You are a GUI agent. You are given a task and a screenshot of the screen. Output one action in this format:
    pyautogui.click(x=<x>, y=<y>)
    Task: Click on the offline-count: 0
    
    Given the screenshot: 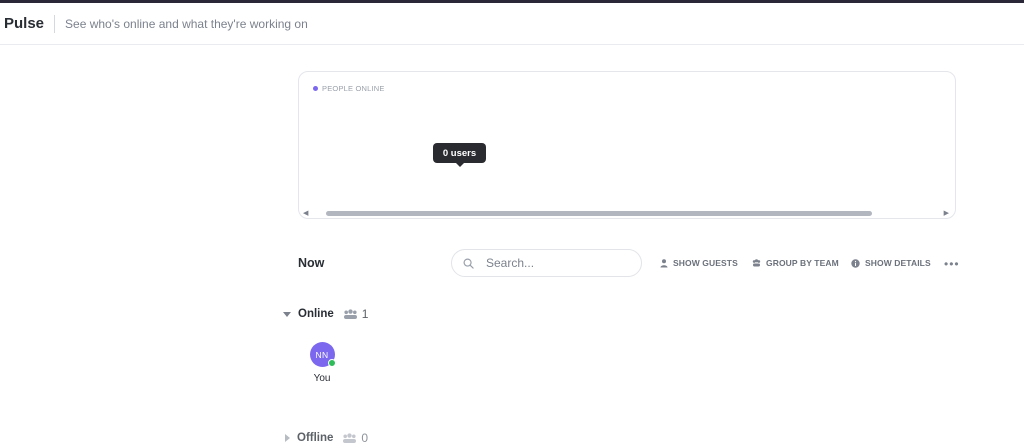 What is the action you would take?
    pyautogui.click(x=365, y=438)
    